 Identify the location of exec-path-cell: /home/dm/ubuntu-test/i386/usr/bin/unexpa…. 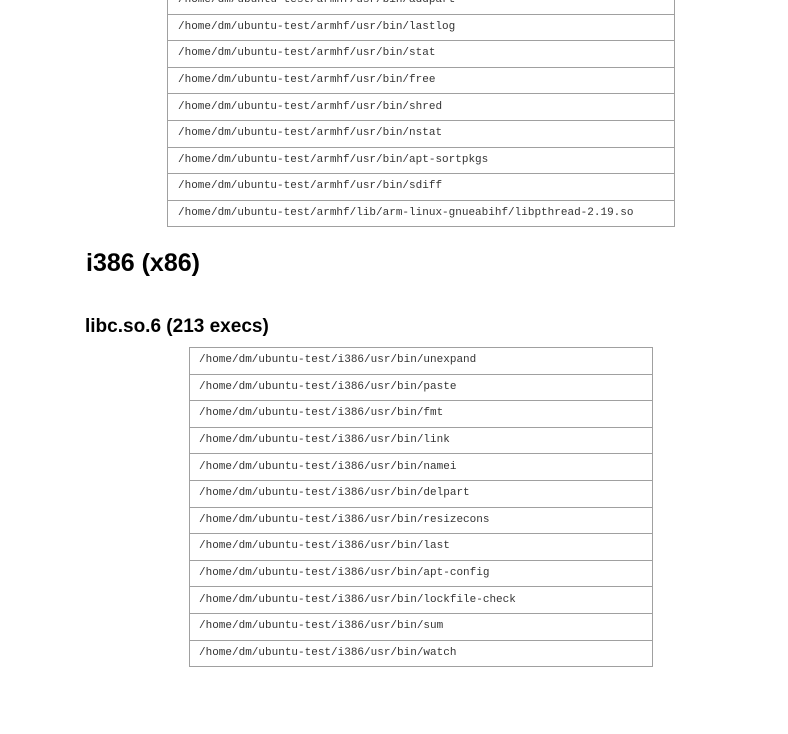
(421, 361).